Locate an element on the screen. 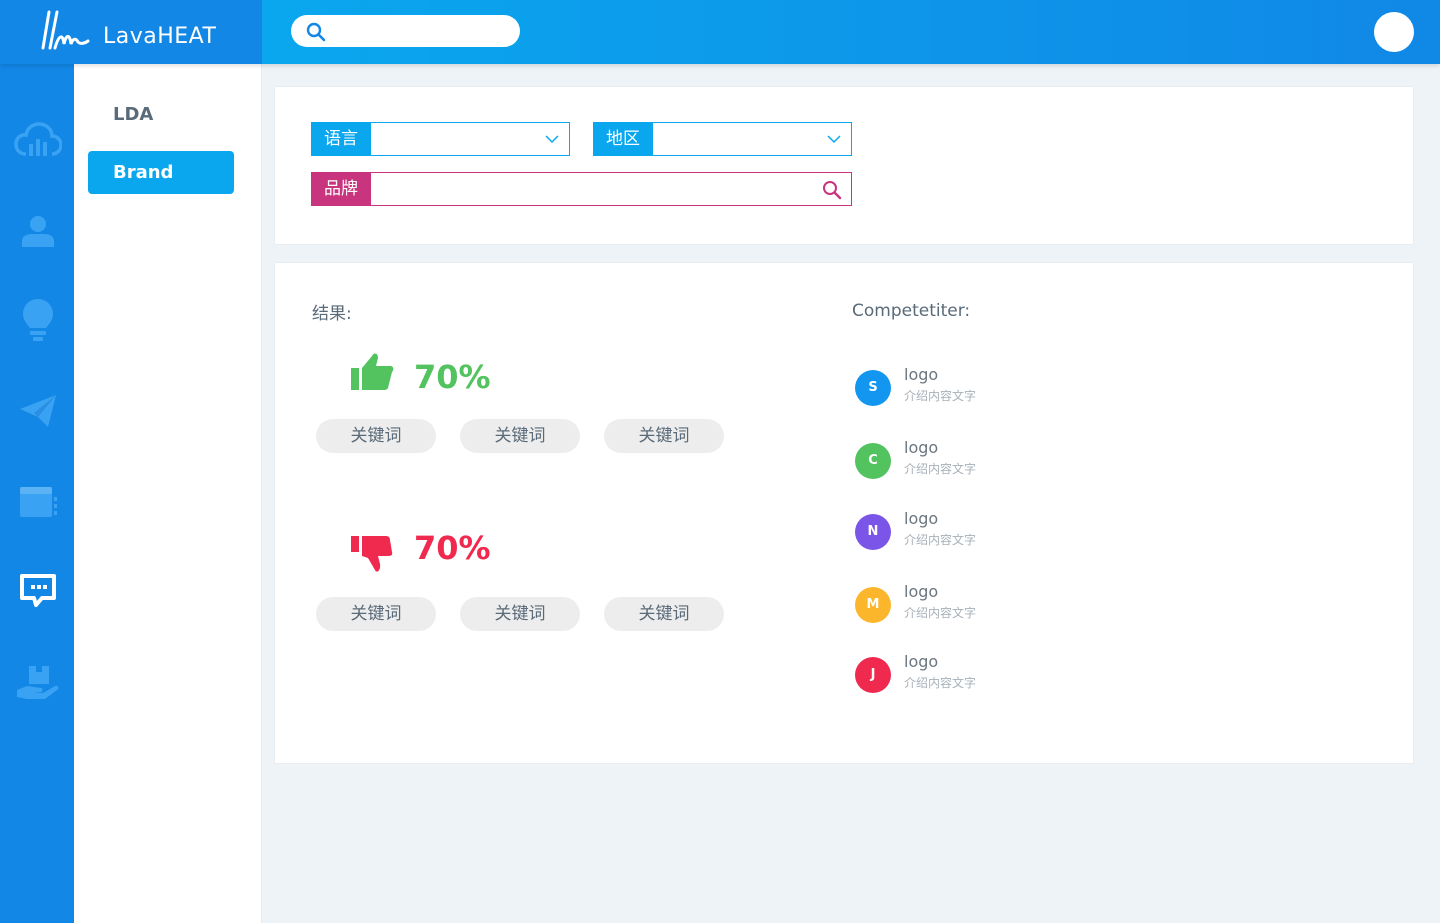  competitor-avatar: C is located at coordinates (873, 461).